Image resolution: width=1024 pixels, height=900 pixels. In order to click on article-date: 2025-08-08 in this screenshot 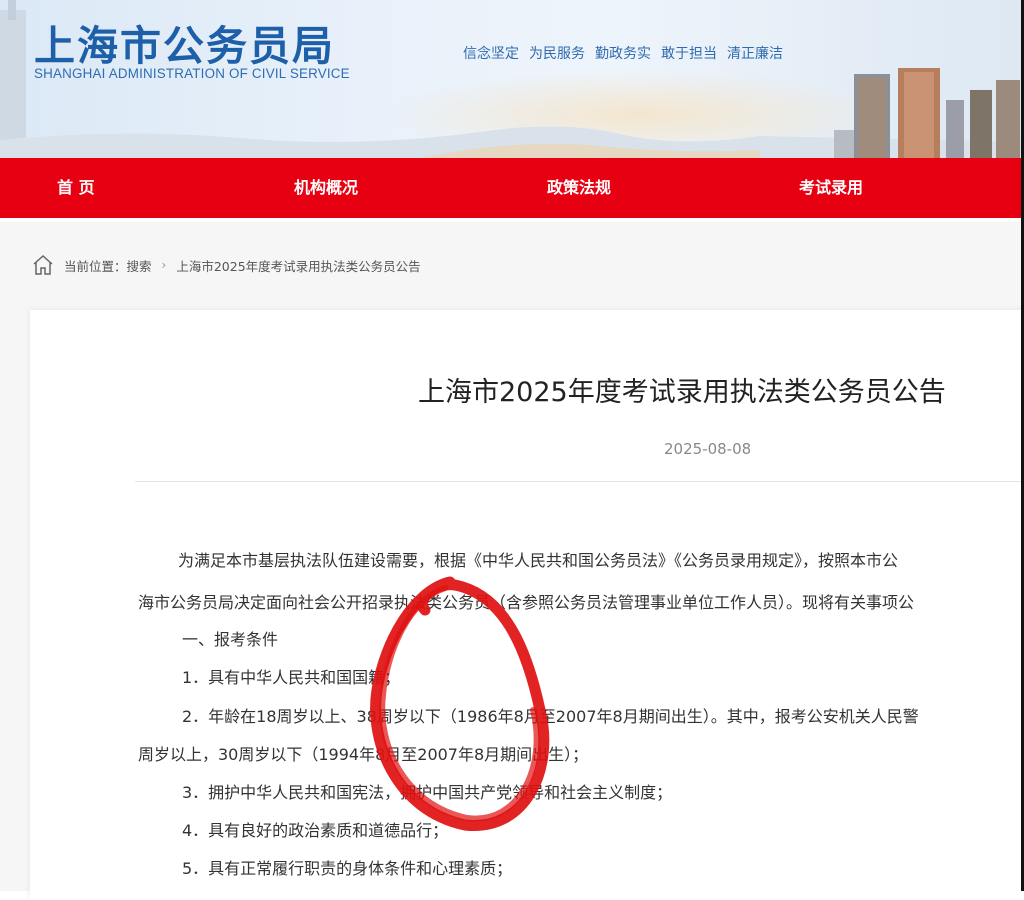, I will do `click(708, 449)`.